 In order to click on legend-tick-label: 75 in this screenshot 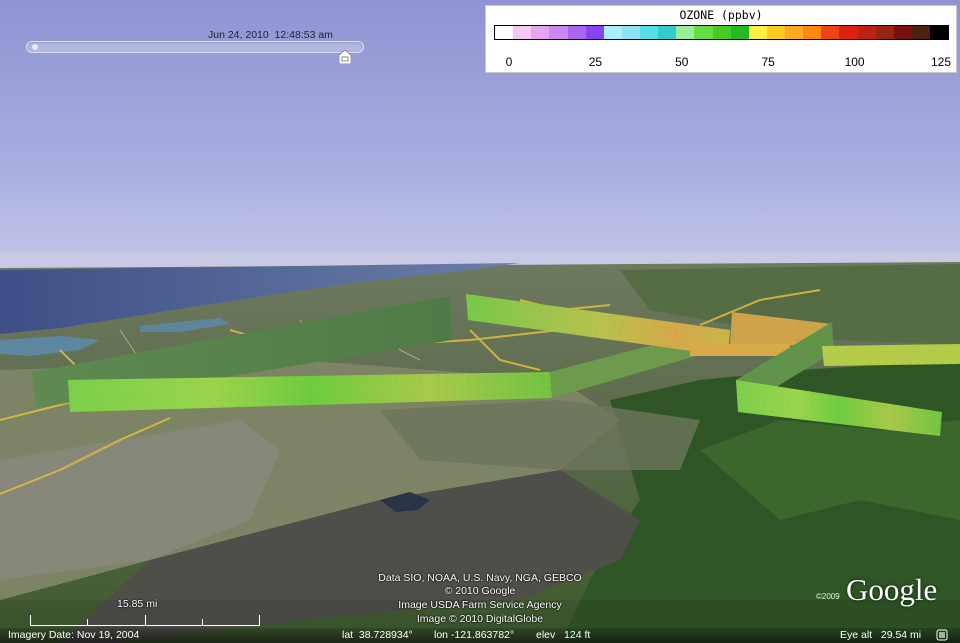, I will do `click(768, 62)`.